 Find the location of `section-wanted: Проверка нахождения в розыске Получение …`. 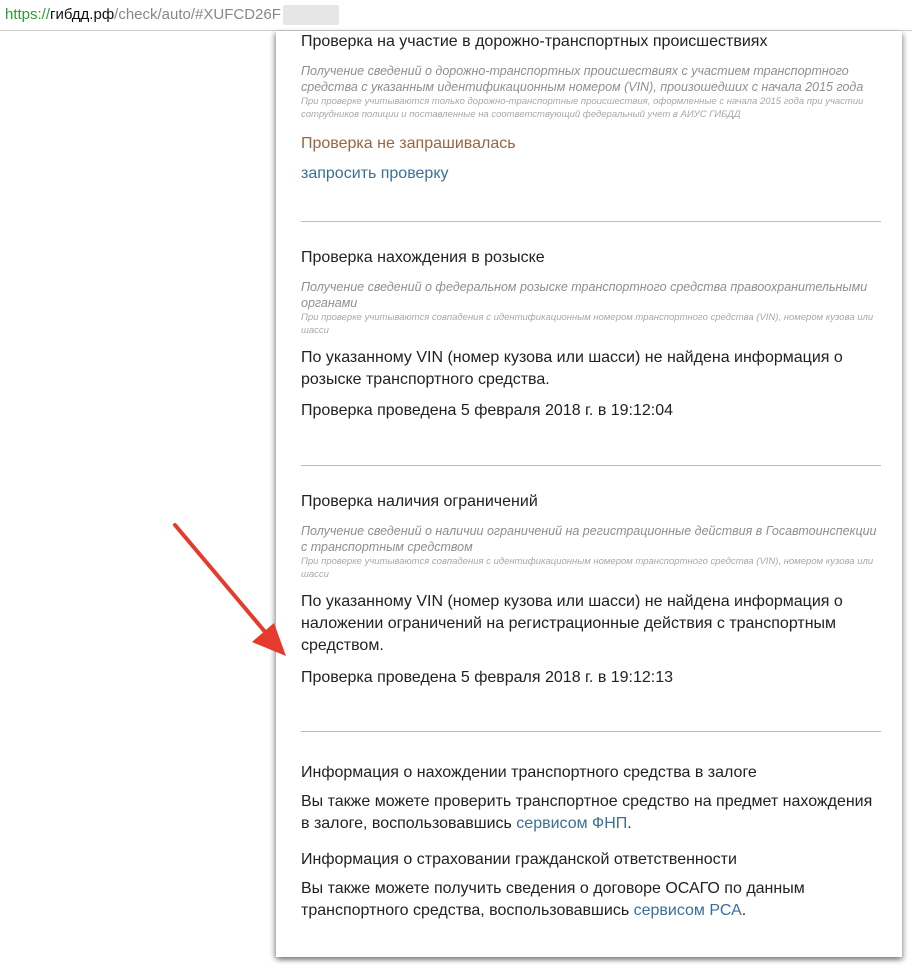

section-wanted: Проверка нахождения в розыске Получение … is located at coordinates (591, 335).